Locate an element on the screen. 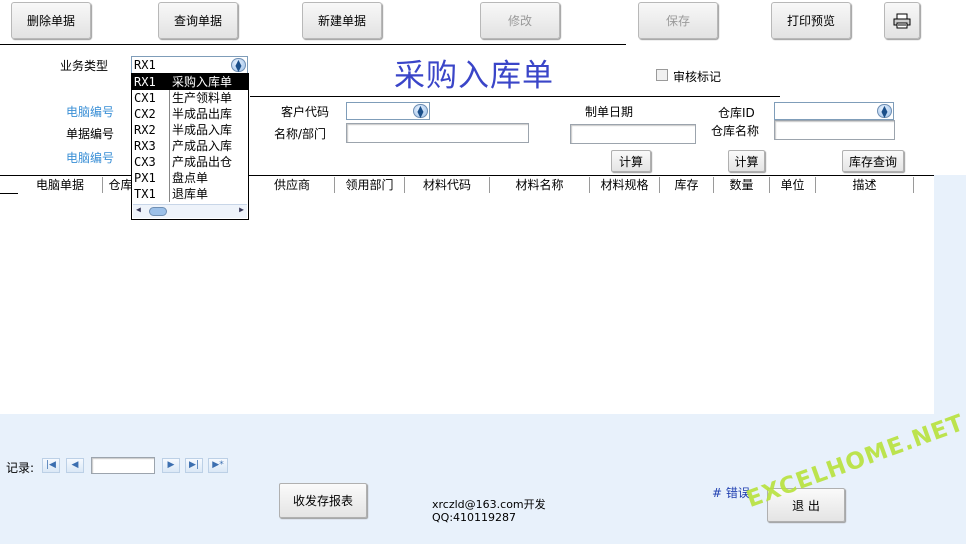 The image size is (966, 544). create-date-field is located at coordinates (633, 134).